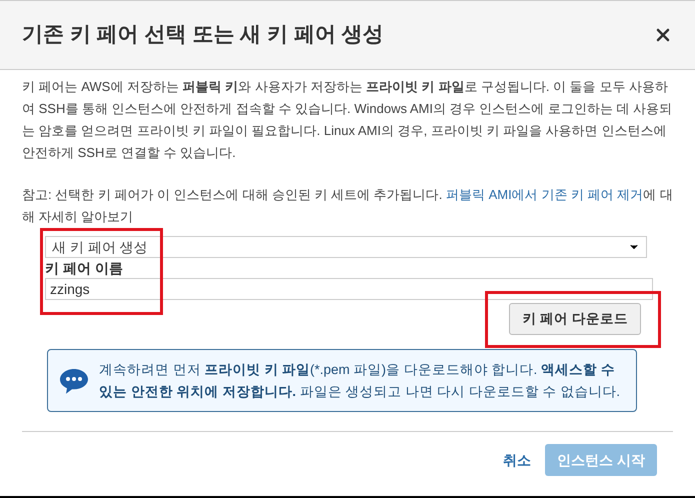 This screenshot has height=498, width=695. What do you see at coordinates (349, 289) in the screenshot?
I see `key-pair-name-field: zzings` at bounding box center [349, 289].